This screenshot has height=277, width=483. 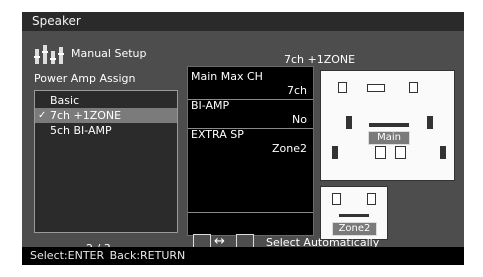 What do you see at coordinates (289, 148) in the screenshot?
I see `param-value: Zone2` at bounding box center [289, 148].